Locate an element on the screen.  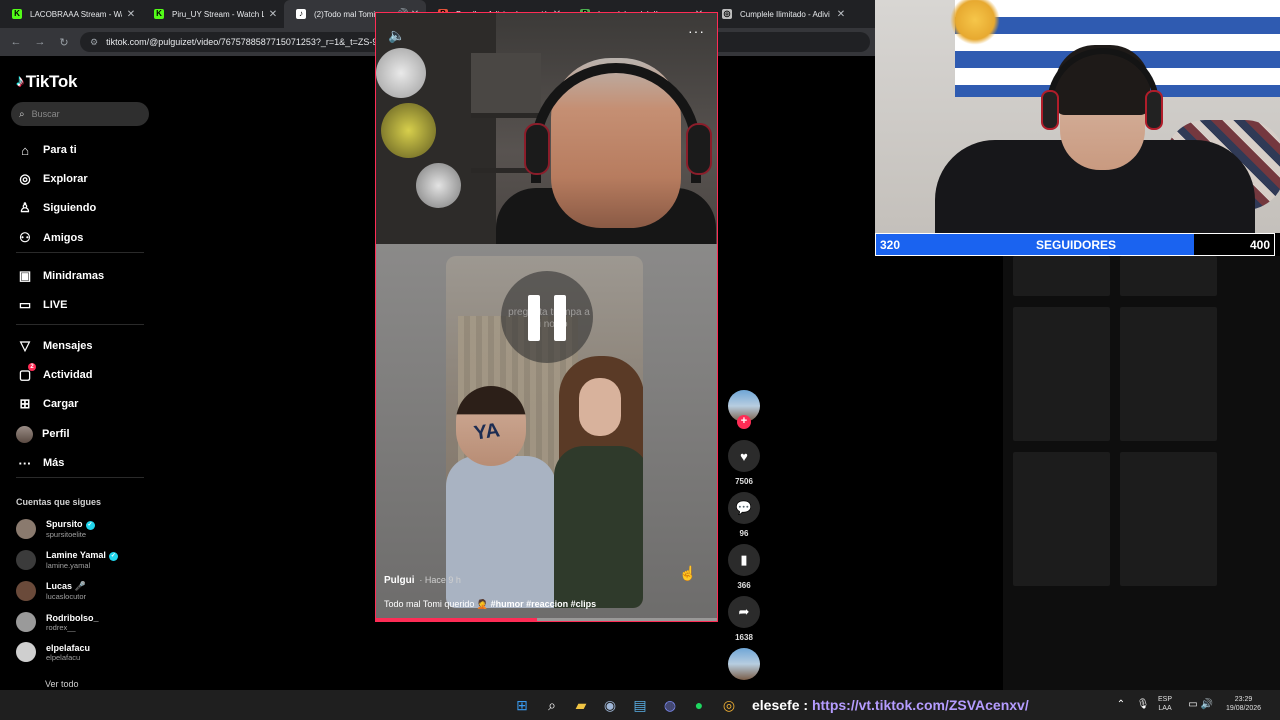
forward-icon: → is located at coordinates (40, 42).